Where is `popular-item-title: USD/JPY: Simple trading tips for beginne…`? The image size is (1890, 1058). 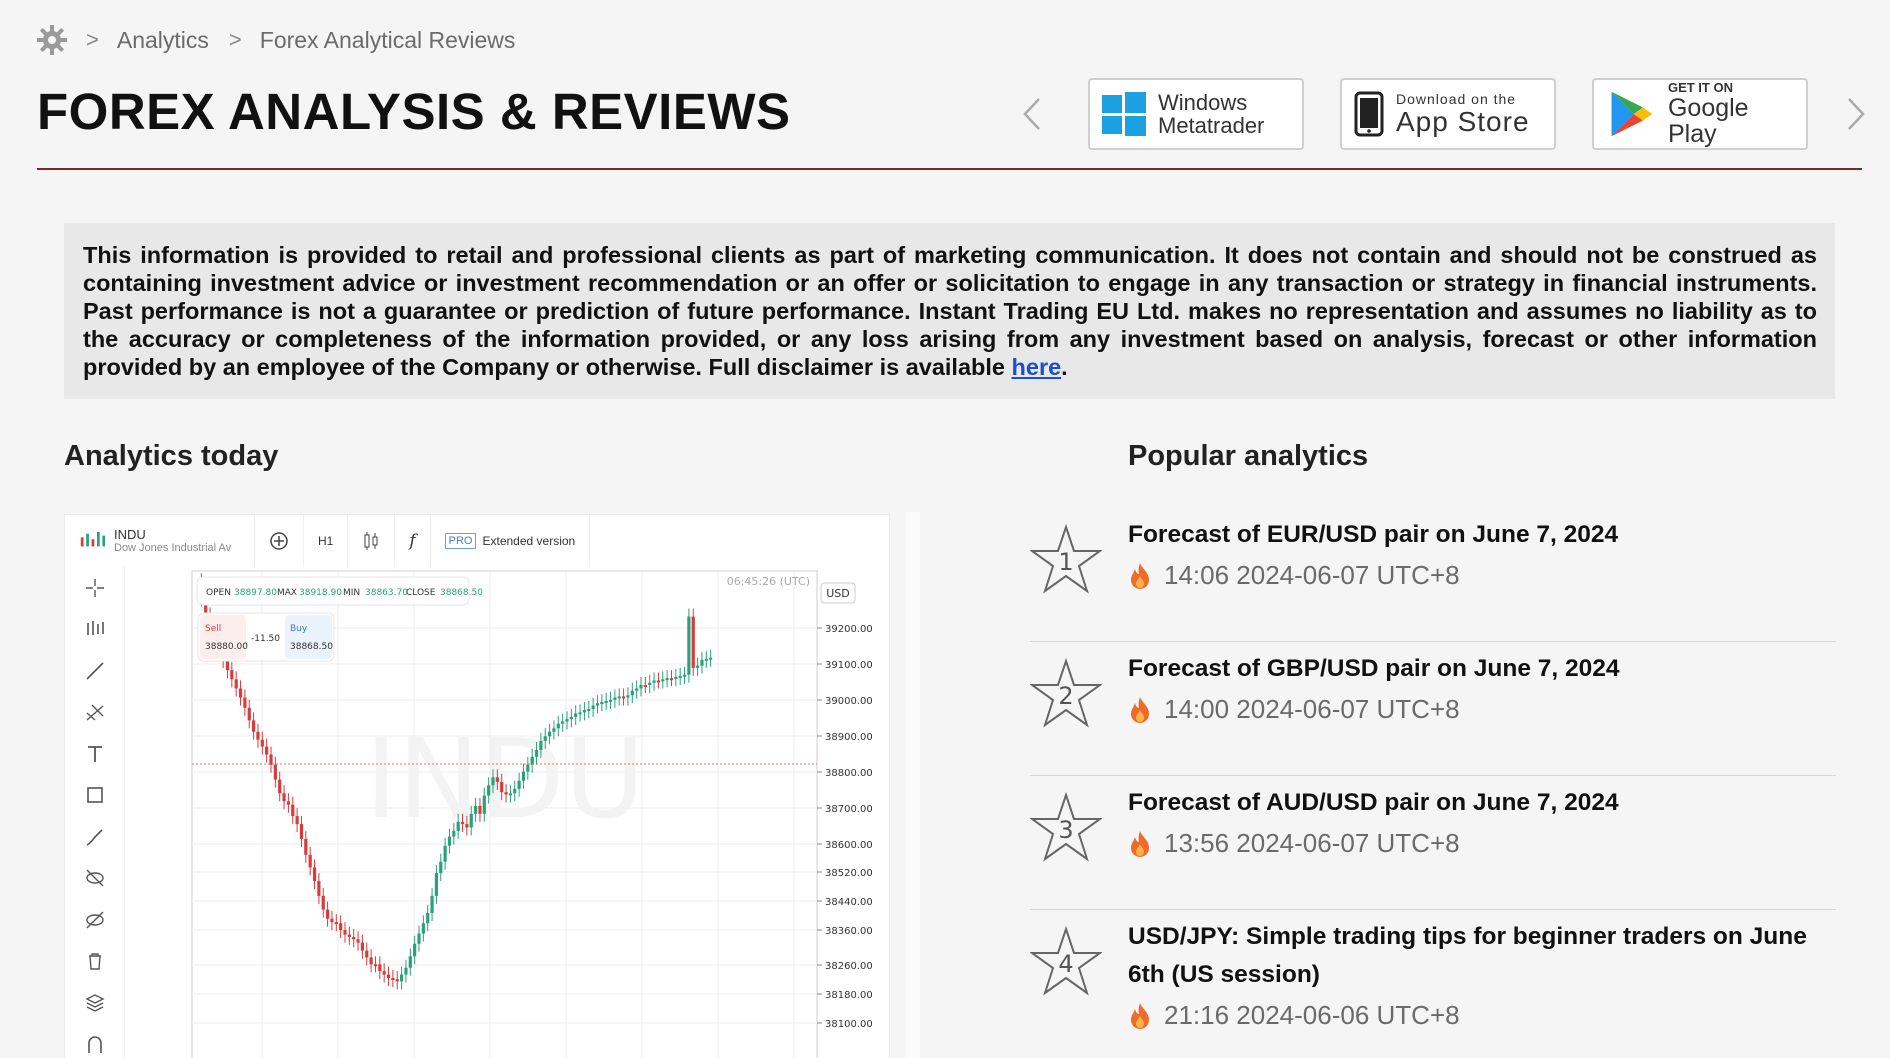
popular-item-title: USD/JPY: Simple trading tips for beginne… is located at coordinates (1482, 956).